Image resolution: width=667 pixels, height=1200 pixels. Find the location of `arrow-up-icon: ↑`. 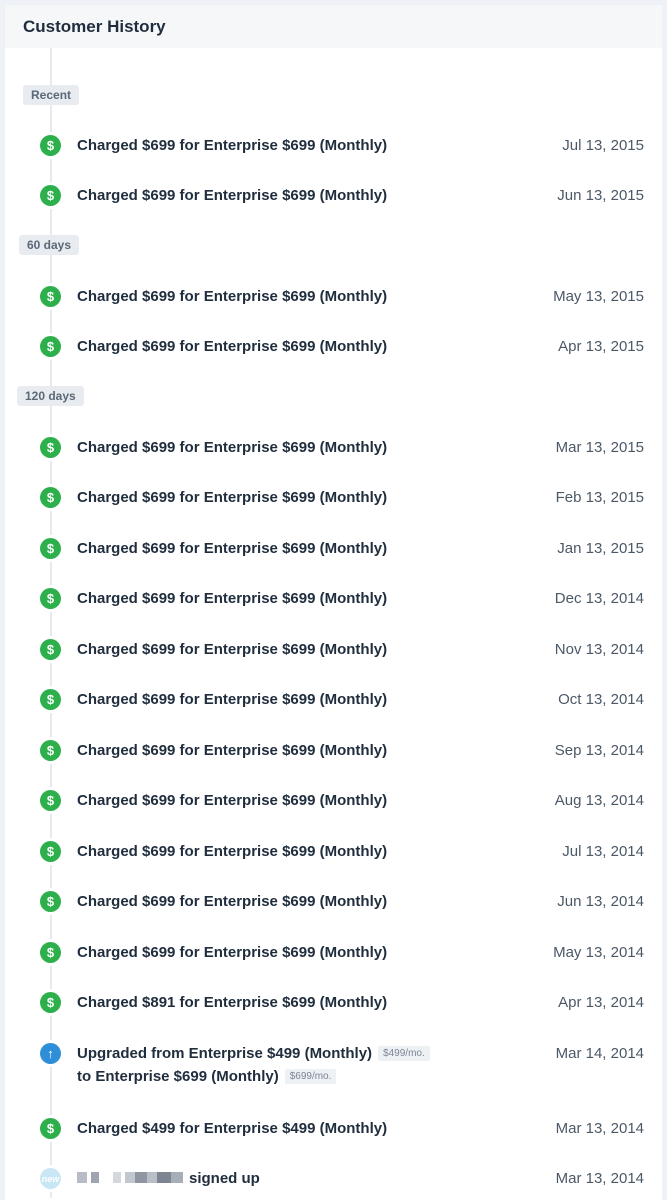

arrow-up-icon: ↑ is located at coordinates (50, 1053).